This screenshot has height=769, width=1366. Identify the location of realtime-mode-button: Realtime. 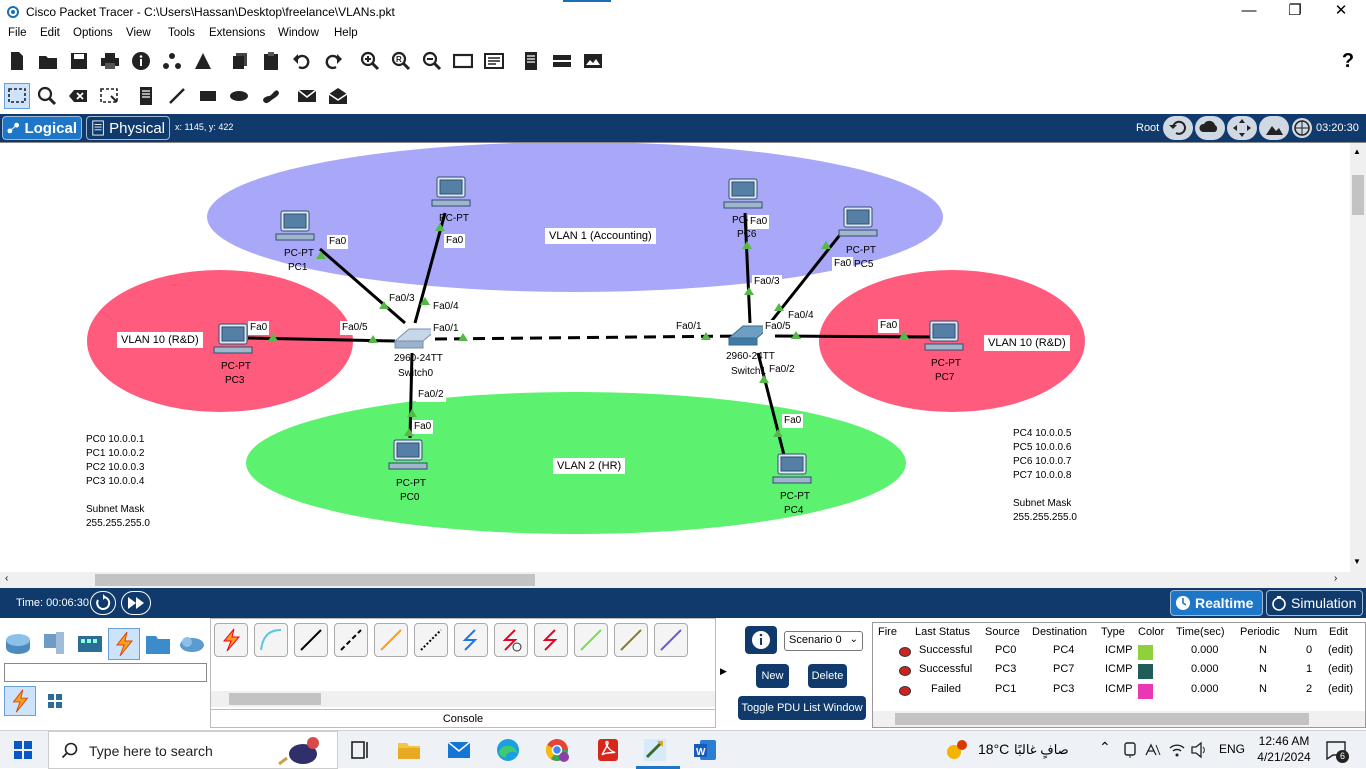
(1216, 603).